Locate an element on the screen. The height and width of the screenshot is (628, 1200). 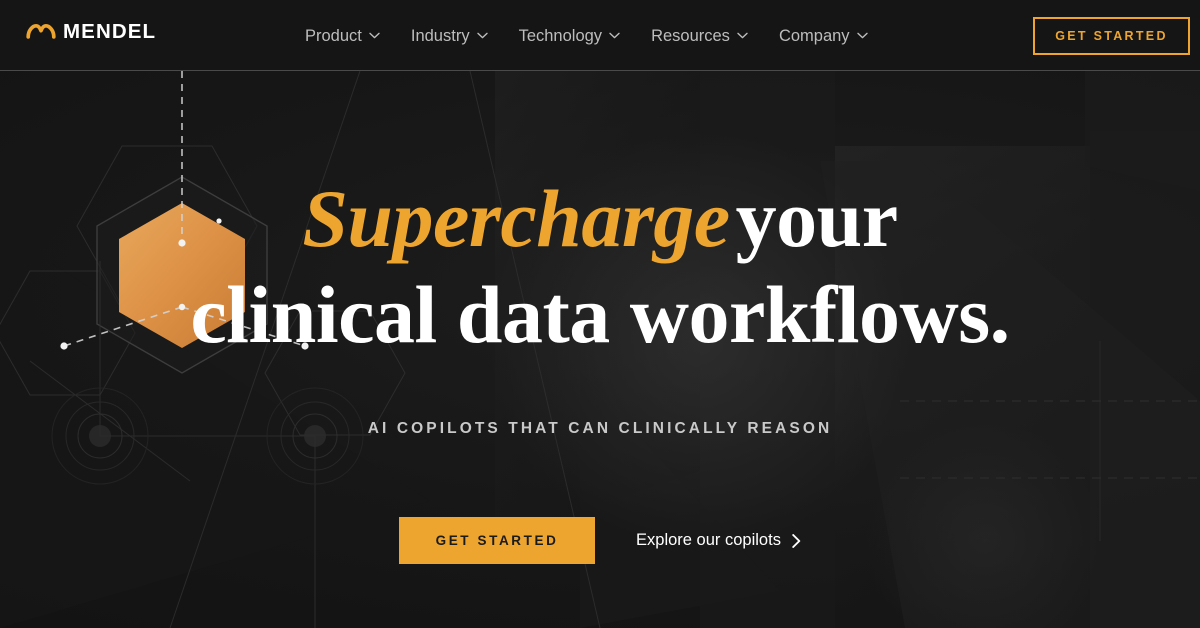
nav-label: Technology is located at coordinates (560, 35).